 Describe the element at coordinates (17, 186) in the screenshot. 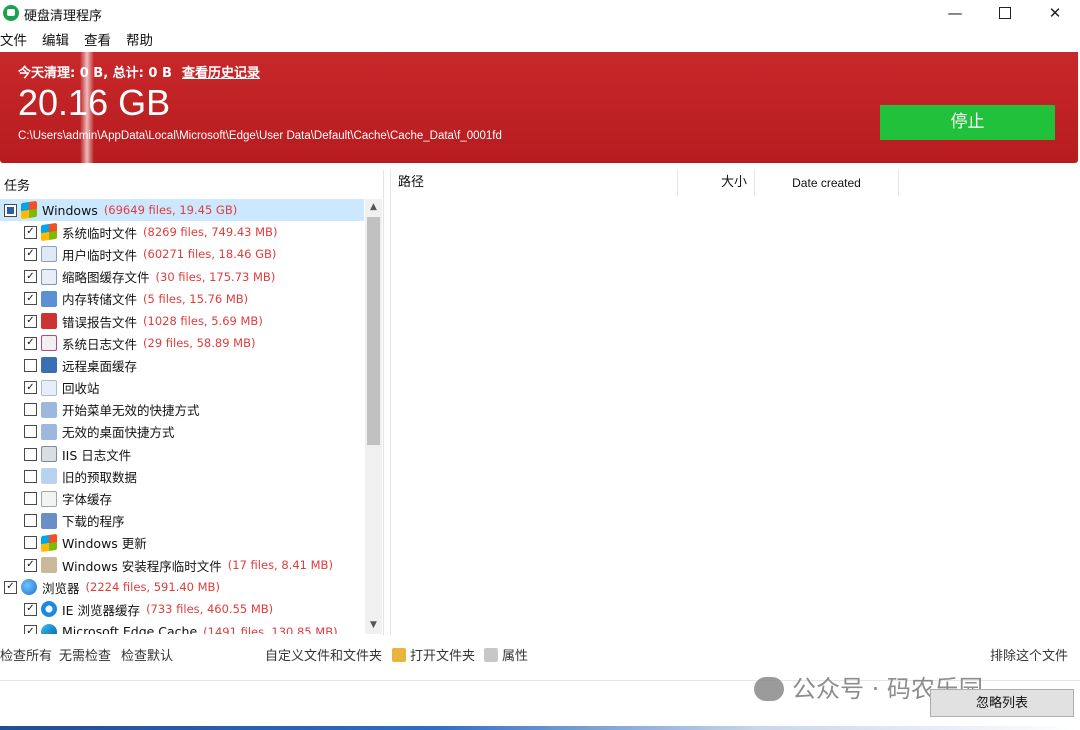

I see `task-header: 任务` at that location.